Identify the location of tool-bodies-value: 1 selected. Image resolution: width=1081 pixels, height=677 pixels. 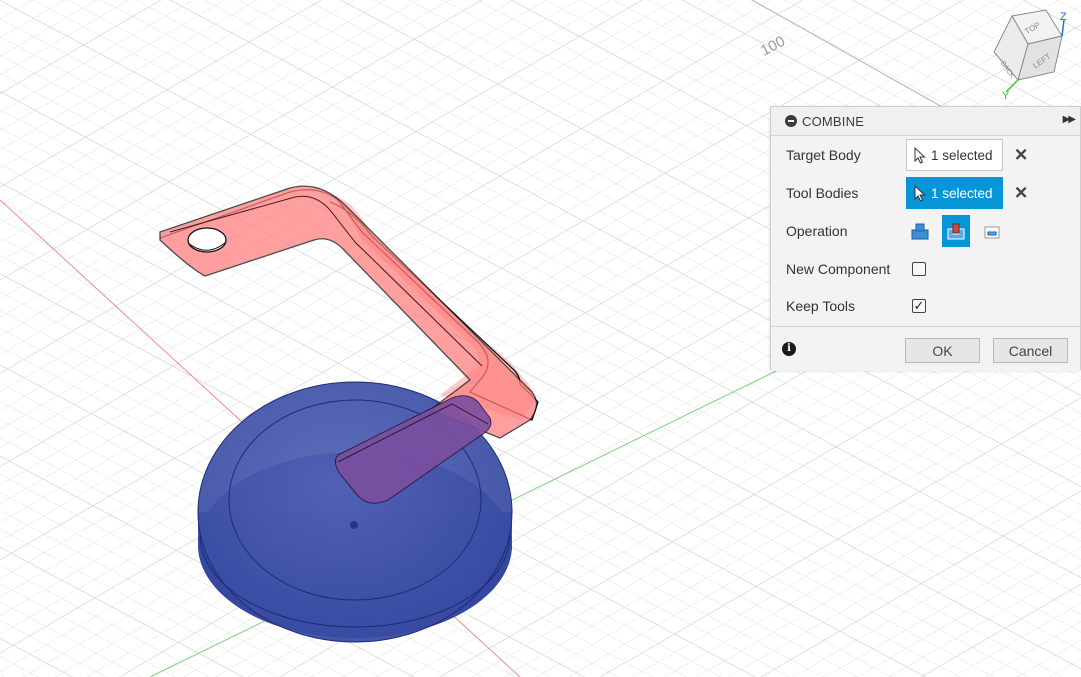
(962, 193).